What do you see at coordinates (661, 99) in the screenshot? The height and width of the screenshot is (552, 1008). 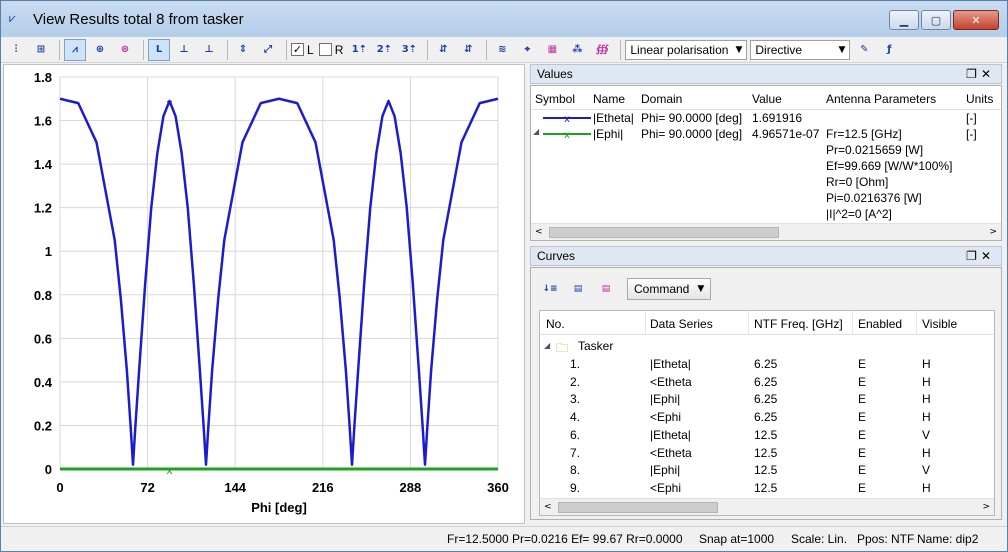 I see `column-header: Domain` at bounding box center [661, 99].